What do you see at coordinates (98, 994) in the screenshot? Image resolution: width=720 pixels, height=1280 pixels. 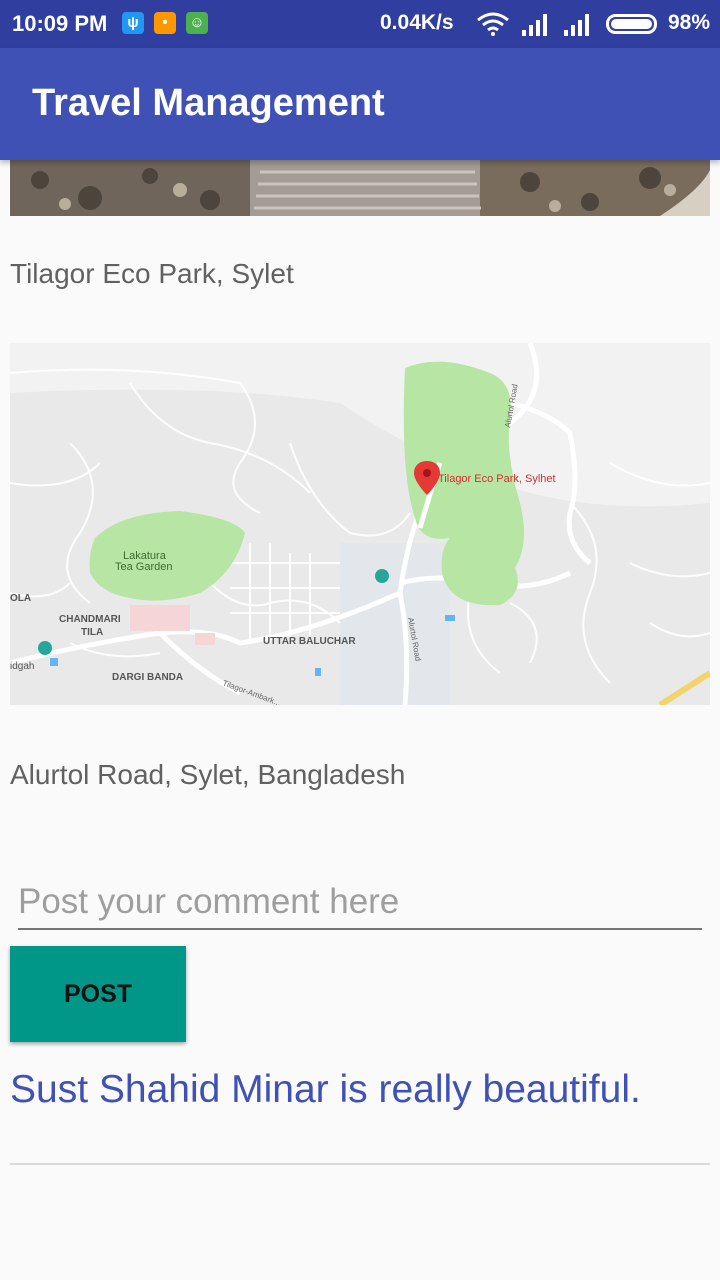 I see `post-button: POST` at bounding box center [98, 994].